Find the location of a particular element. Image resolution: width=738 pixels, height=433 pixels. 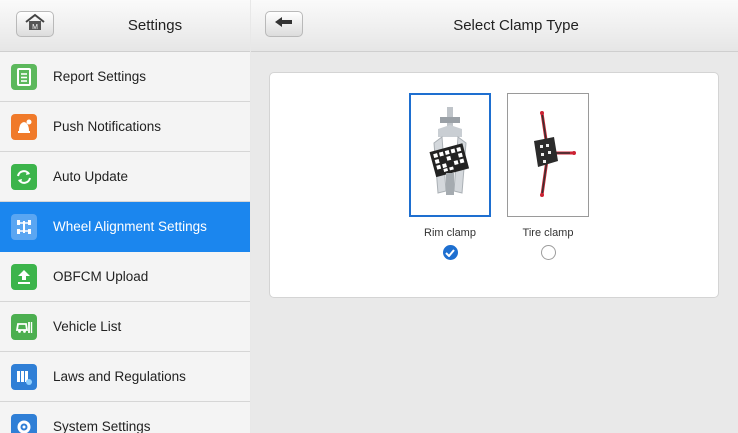

back-button is located at coordinates (284, 24).